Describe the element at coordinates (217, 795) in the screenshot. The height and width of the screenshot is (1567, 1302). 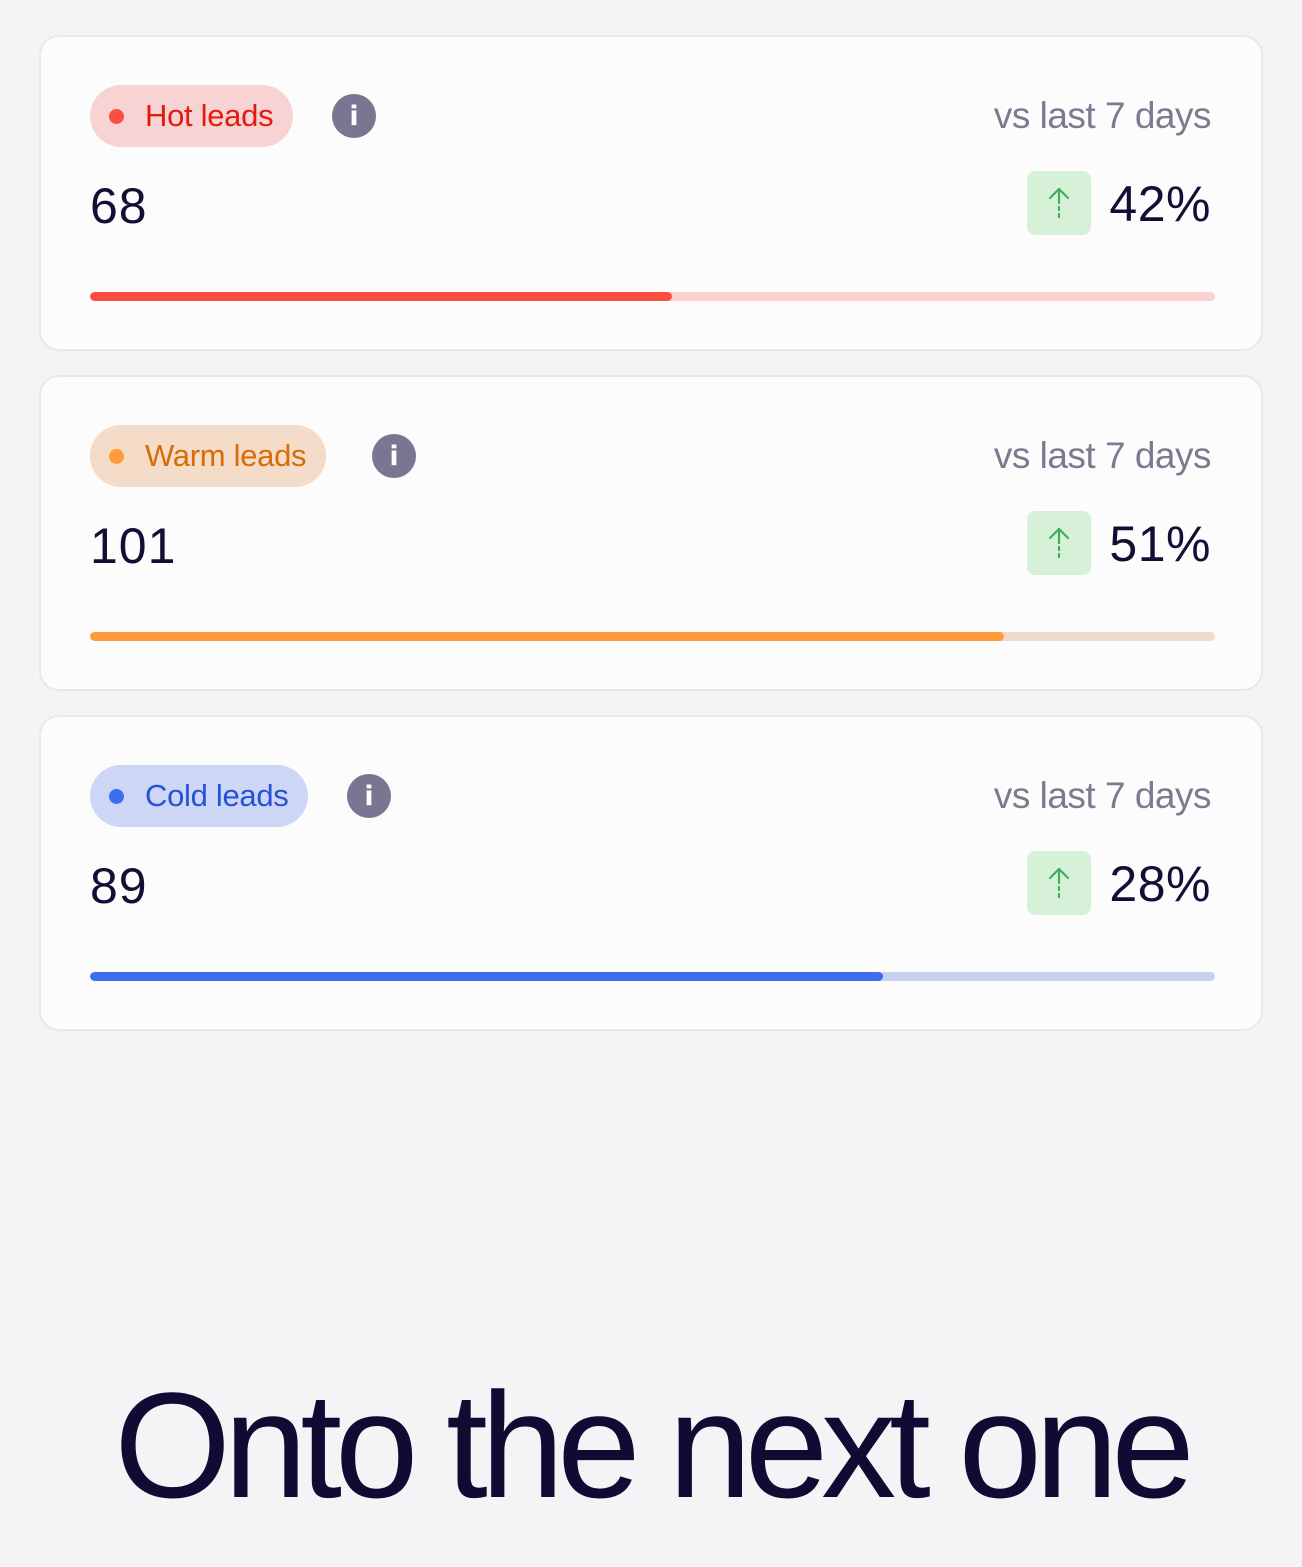
I see `cold-leads-label: Cold leads` at that location.